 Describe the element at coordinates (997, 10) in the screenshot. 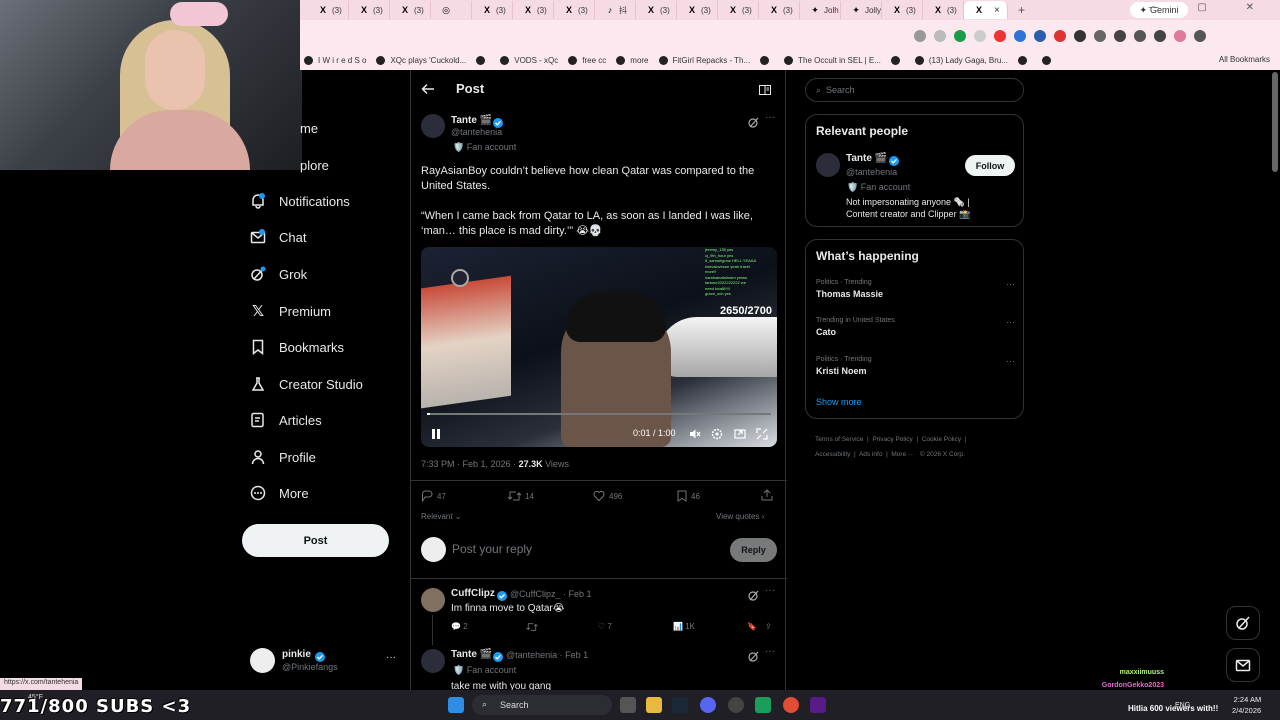

I see `close-tab-icon: ×` at that location.